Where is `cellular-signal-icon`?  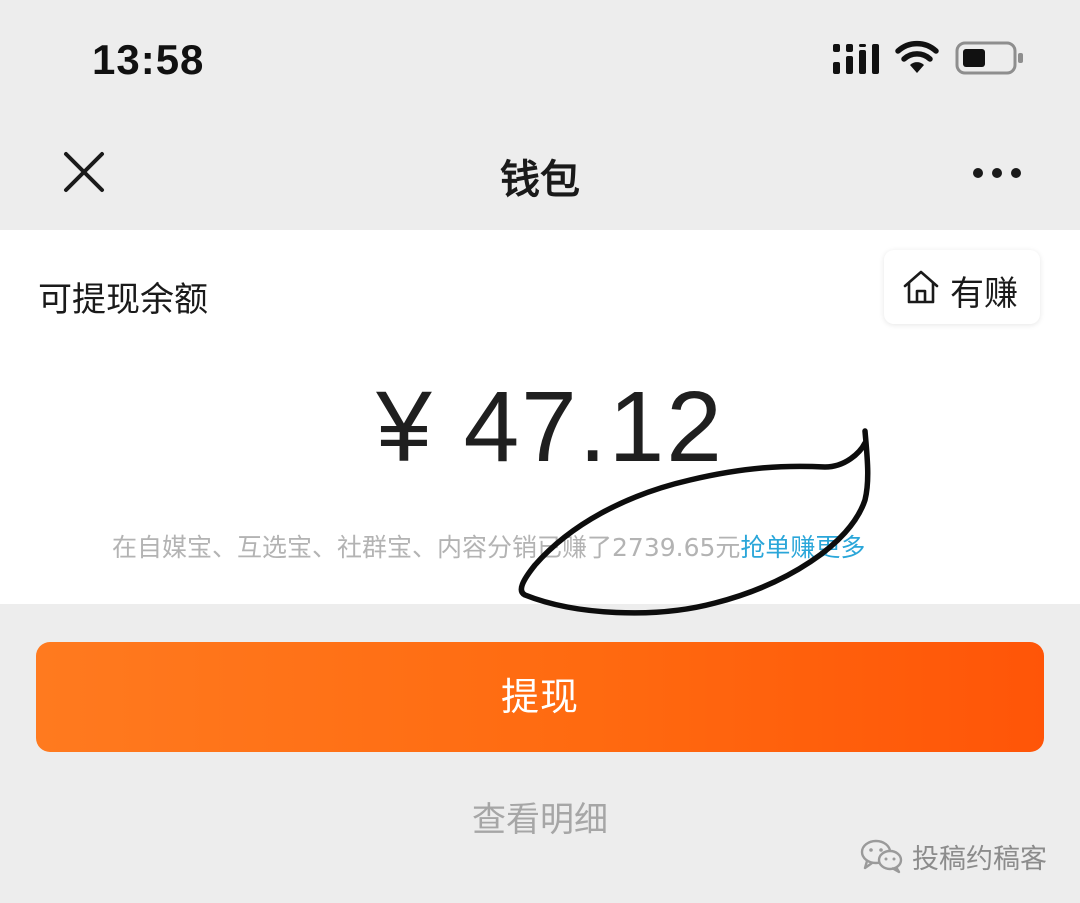 cellular-signal-icon is located at coordinates (856, 59).